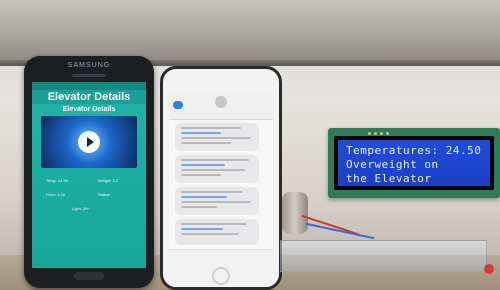 This screenshot has width=500, height=290. I want to click on app-title: Elevator Details, so click(89, 97).